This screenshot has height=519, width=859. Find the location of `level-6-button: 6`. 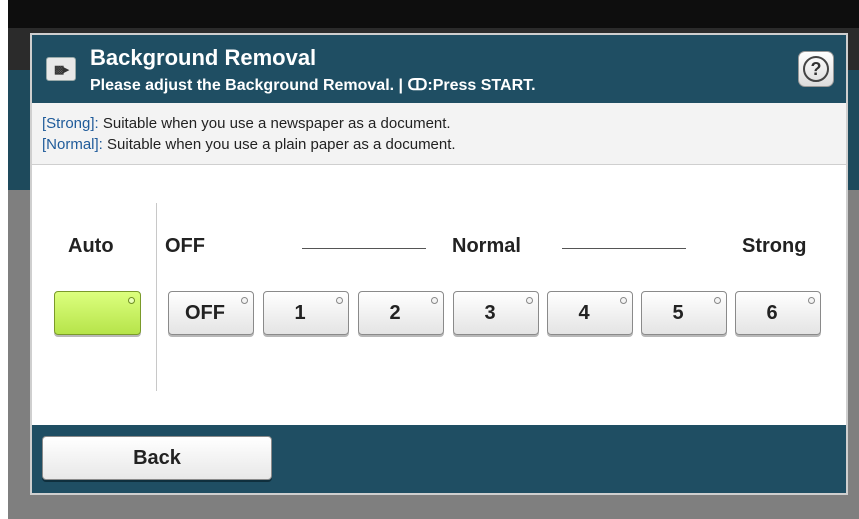

level-6-button: 6 is located at coordinates (778, 313).